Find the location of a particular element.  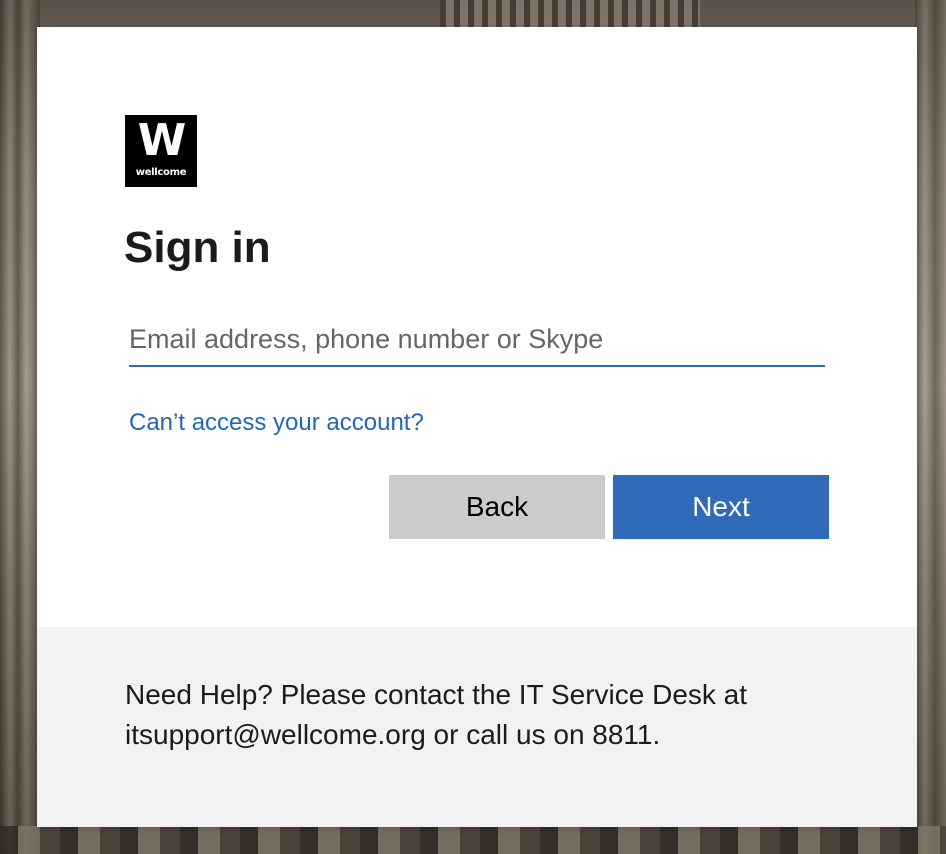

cant-access-account-link: Can’t access your account? is located at coordinates (276, 423).